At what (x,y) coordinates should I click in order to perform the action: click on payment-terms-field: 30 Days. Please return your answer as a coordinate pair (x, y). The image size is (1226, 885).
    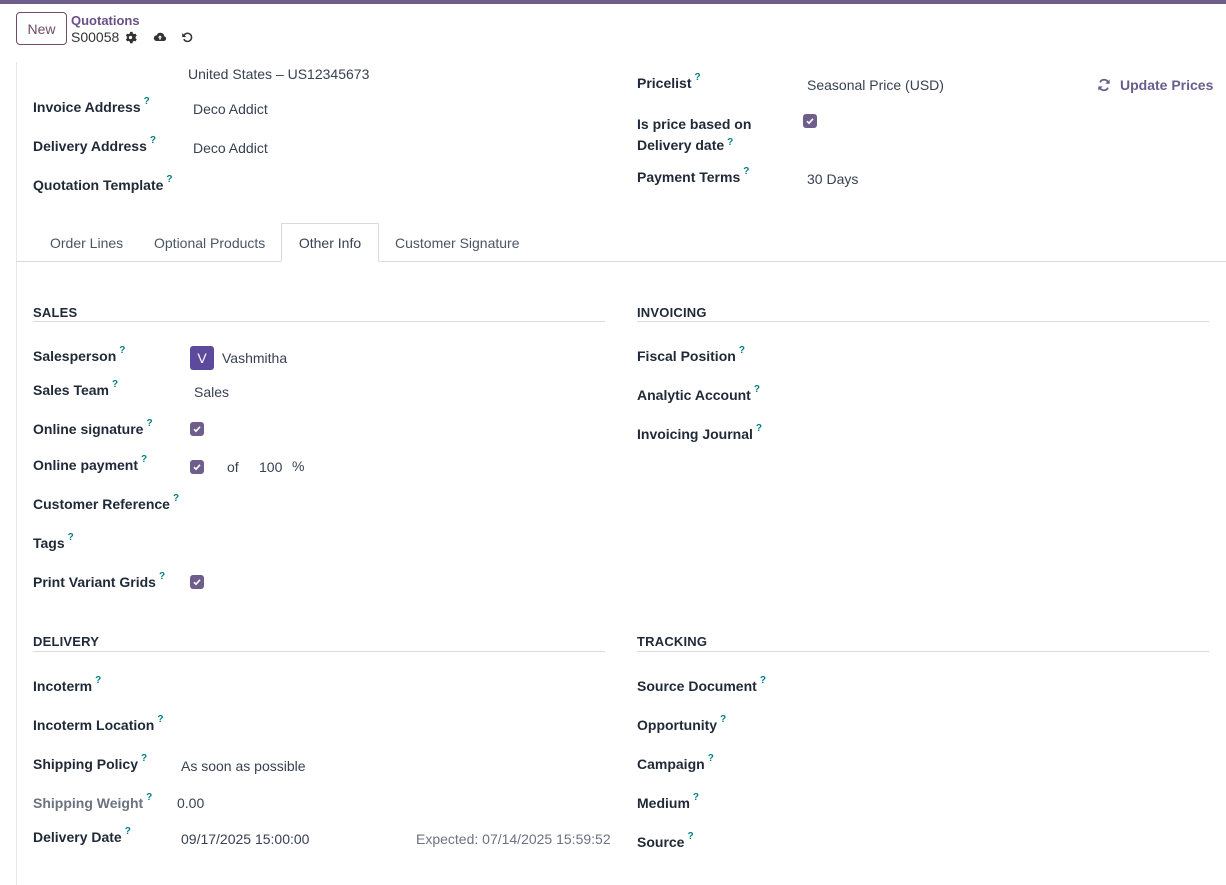
    Looking at the image, I should click on (832, 179).